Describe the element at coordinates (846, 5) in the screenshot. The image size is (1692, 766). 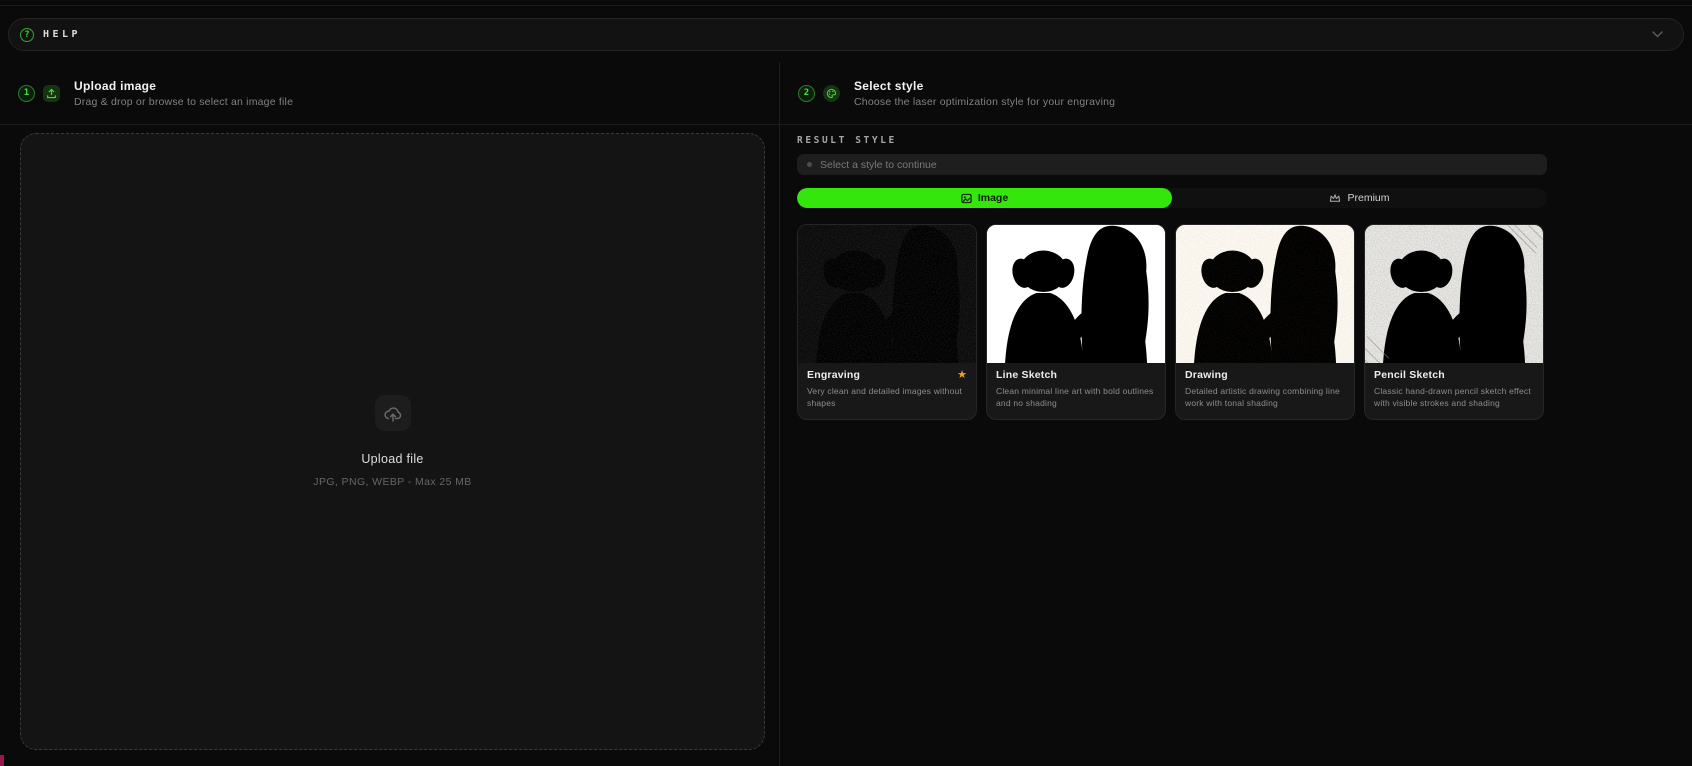
I see `window-top-border` at that location.